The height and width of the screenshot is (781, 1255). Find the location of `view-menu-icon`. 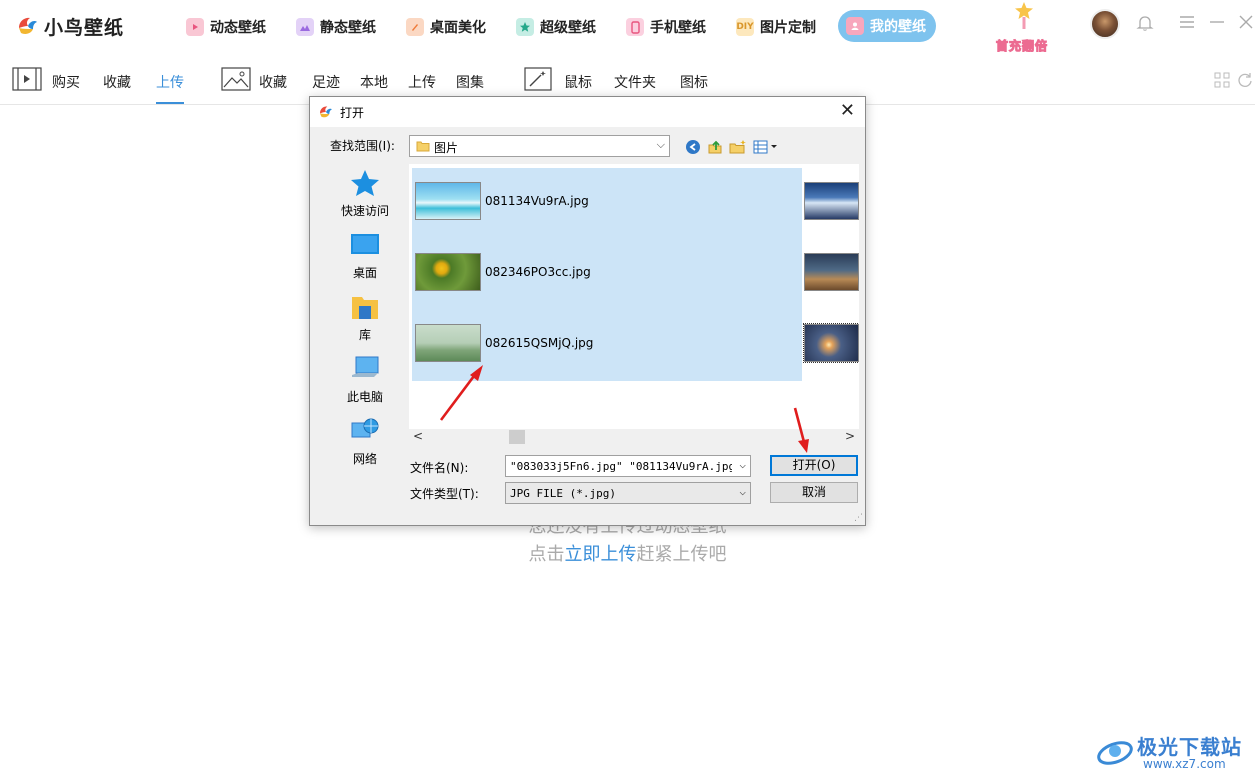

view-menu-icon is located at coordinates (766, 147).